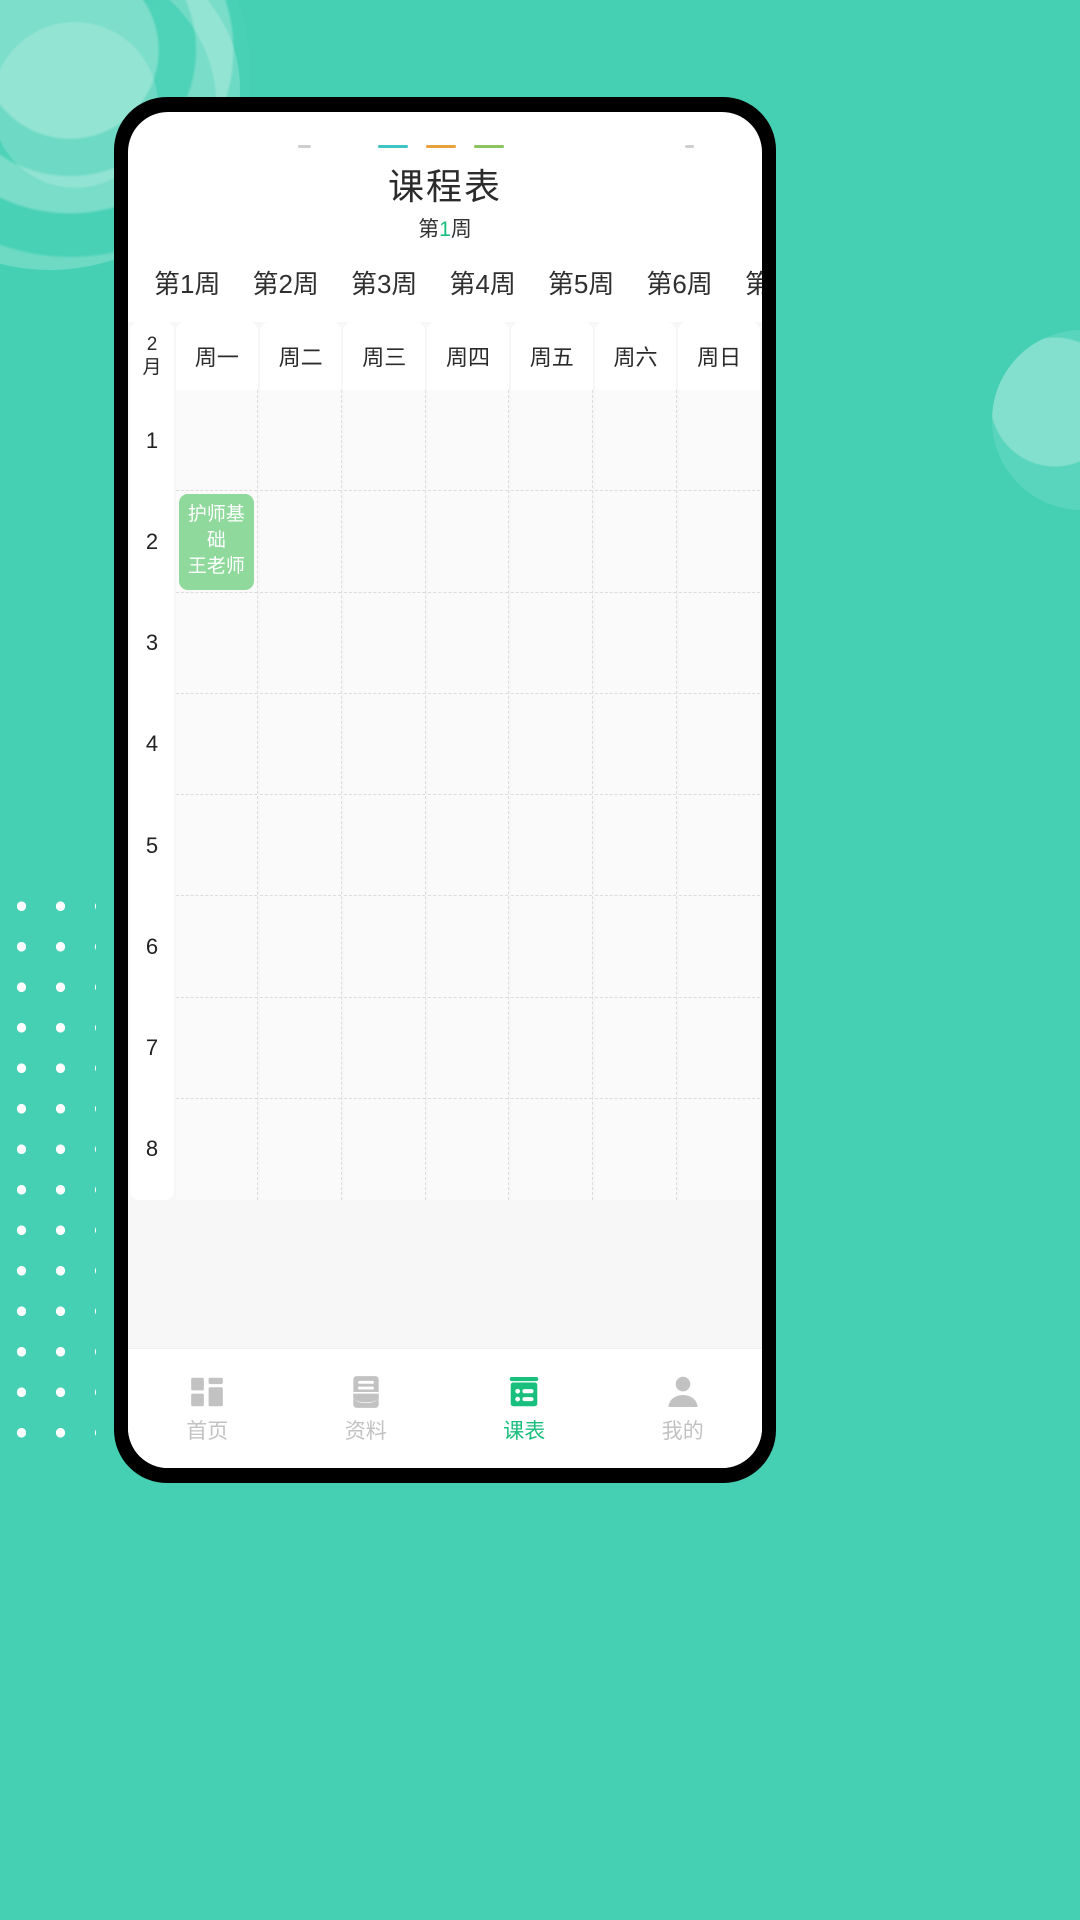 The image size is (1080, 1920). What do you see at coordinates (366, 1408) in the screenshot?
I see `nav-item-document-stack: 资料` at bounding box center [366, 1408].